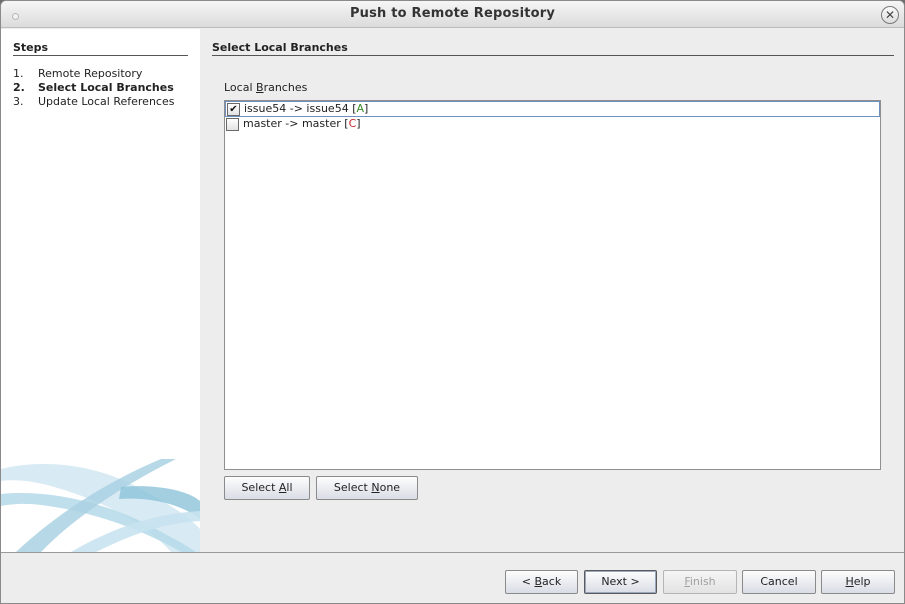 This screenshot has height=604, width=905. Describe the element at coordinates (552, 125) in the screenshot. I see `branch-item-master: master -> master [C]` at that location.